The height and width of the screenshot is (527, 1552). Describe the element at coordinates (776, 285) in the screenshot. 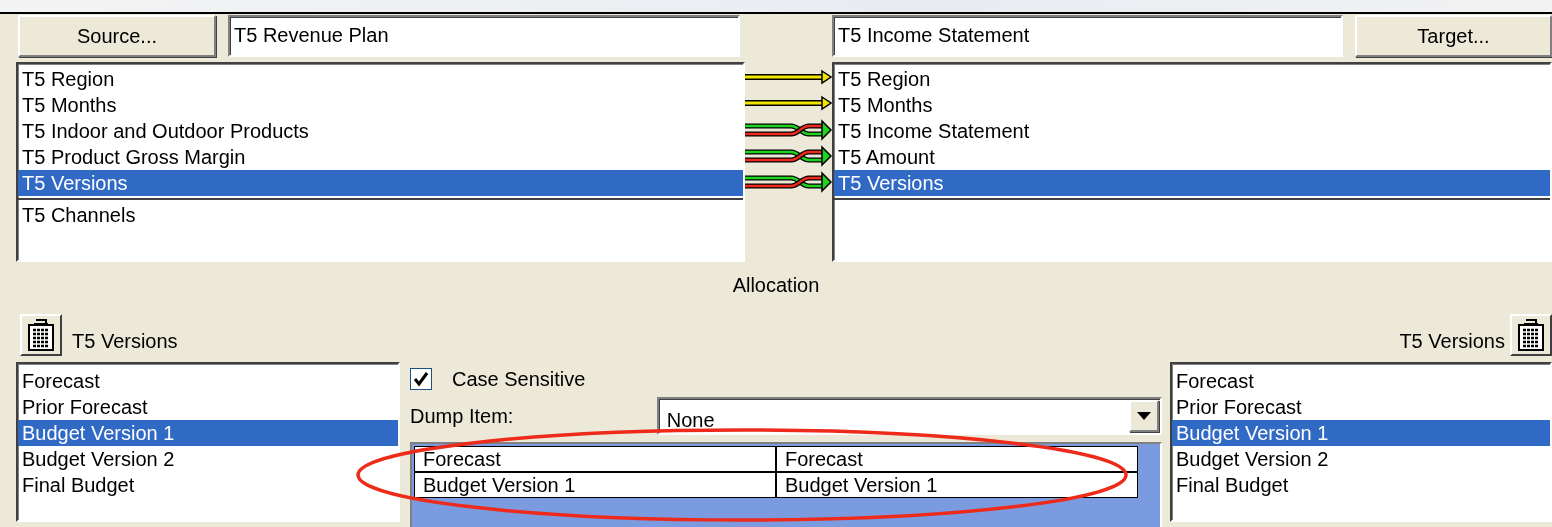

I see `section-title: Allocation` at that location.